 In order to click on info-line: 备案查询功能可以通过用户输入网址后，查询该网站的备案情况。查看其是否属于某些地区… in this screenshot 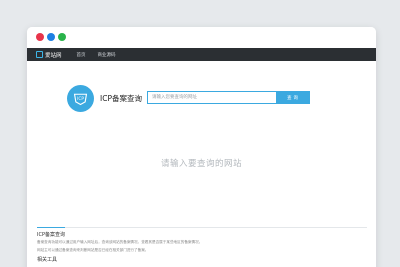, I will do `click(120, 242)`.